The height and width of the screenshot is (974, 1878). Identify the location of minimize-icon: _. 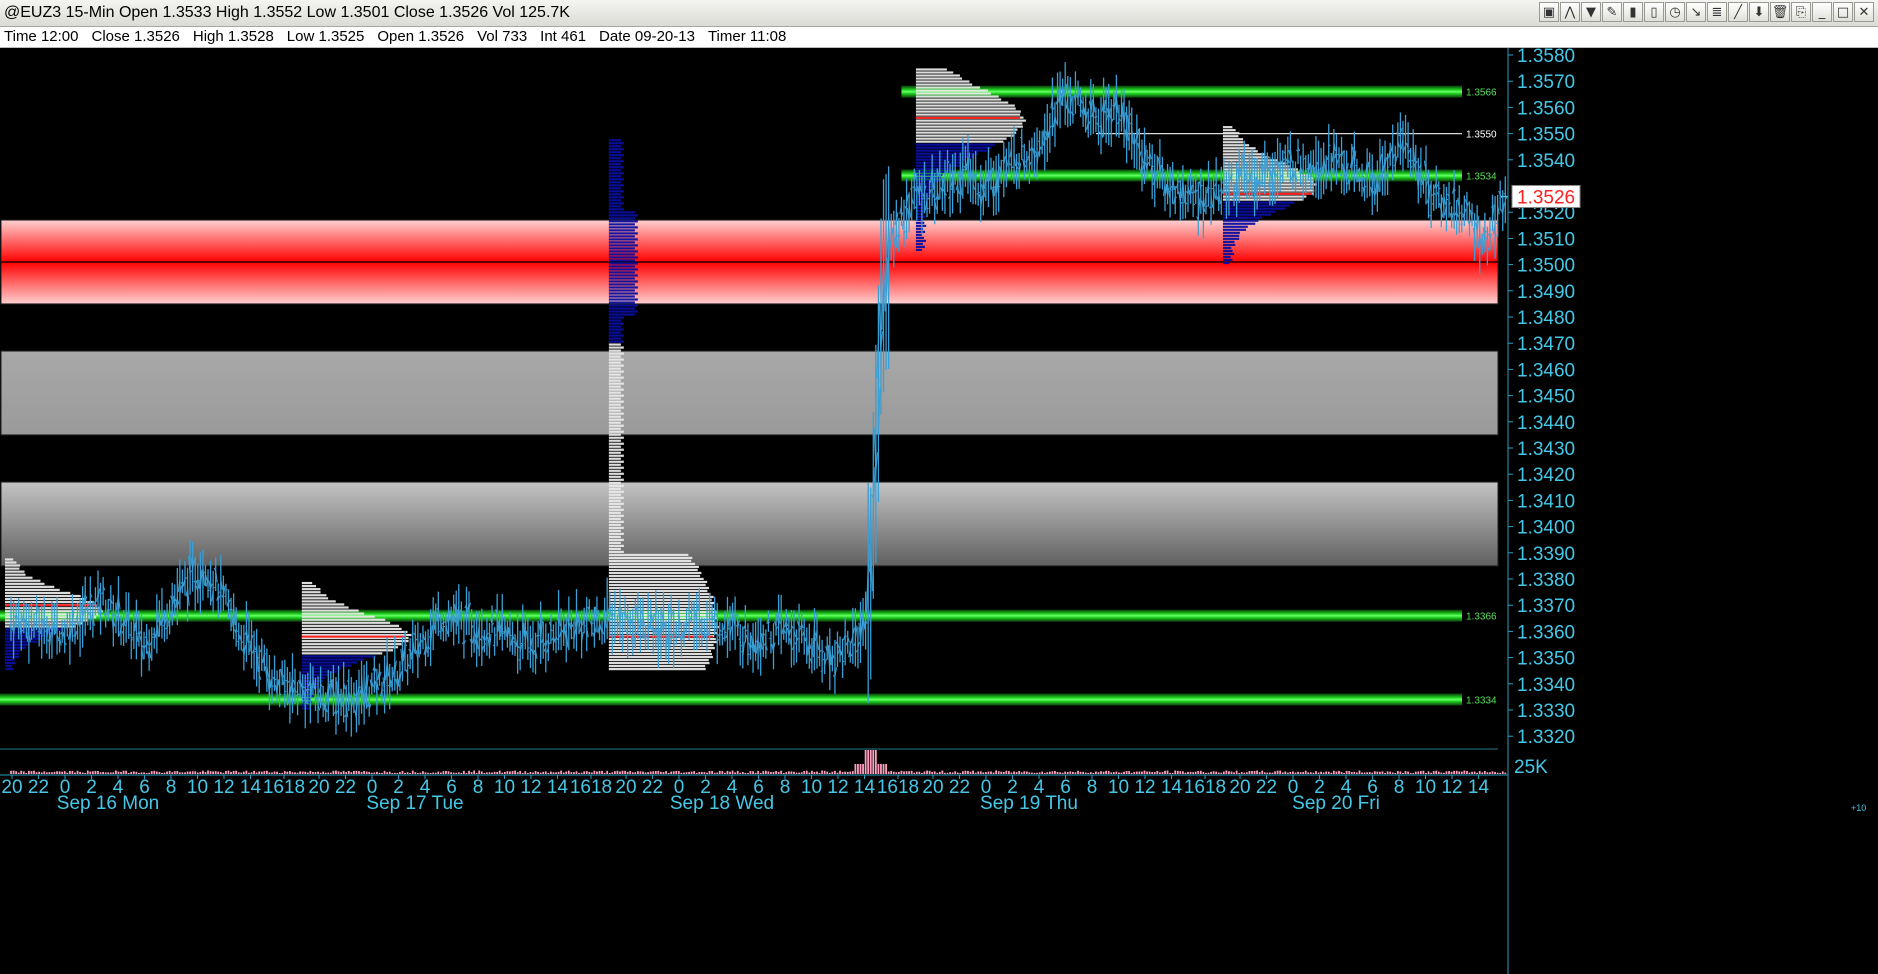
(1822, 12).